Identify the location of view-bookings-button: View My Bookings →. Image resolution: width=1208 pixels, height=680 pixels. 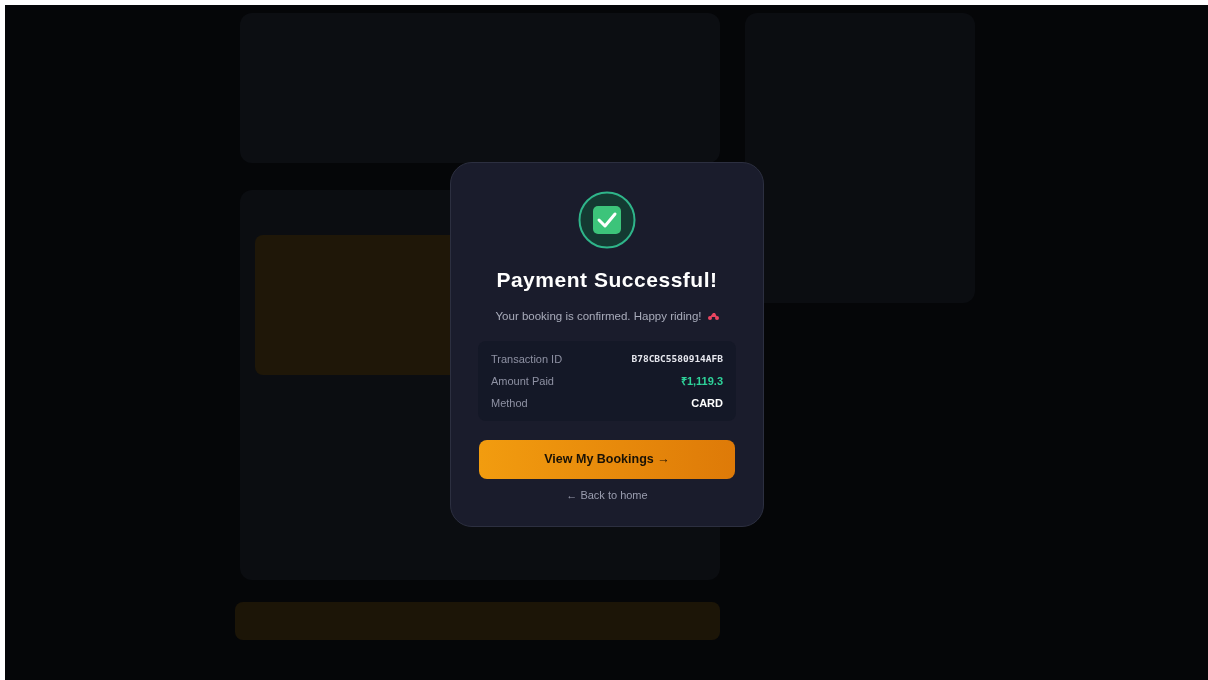
(607, 459).